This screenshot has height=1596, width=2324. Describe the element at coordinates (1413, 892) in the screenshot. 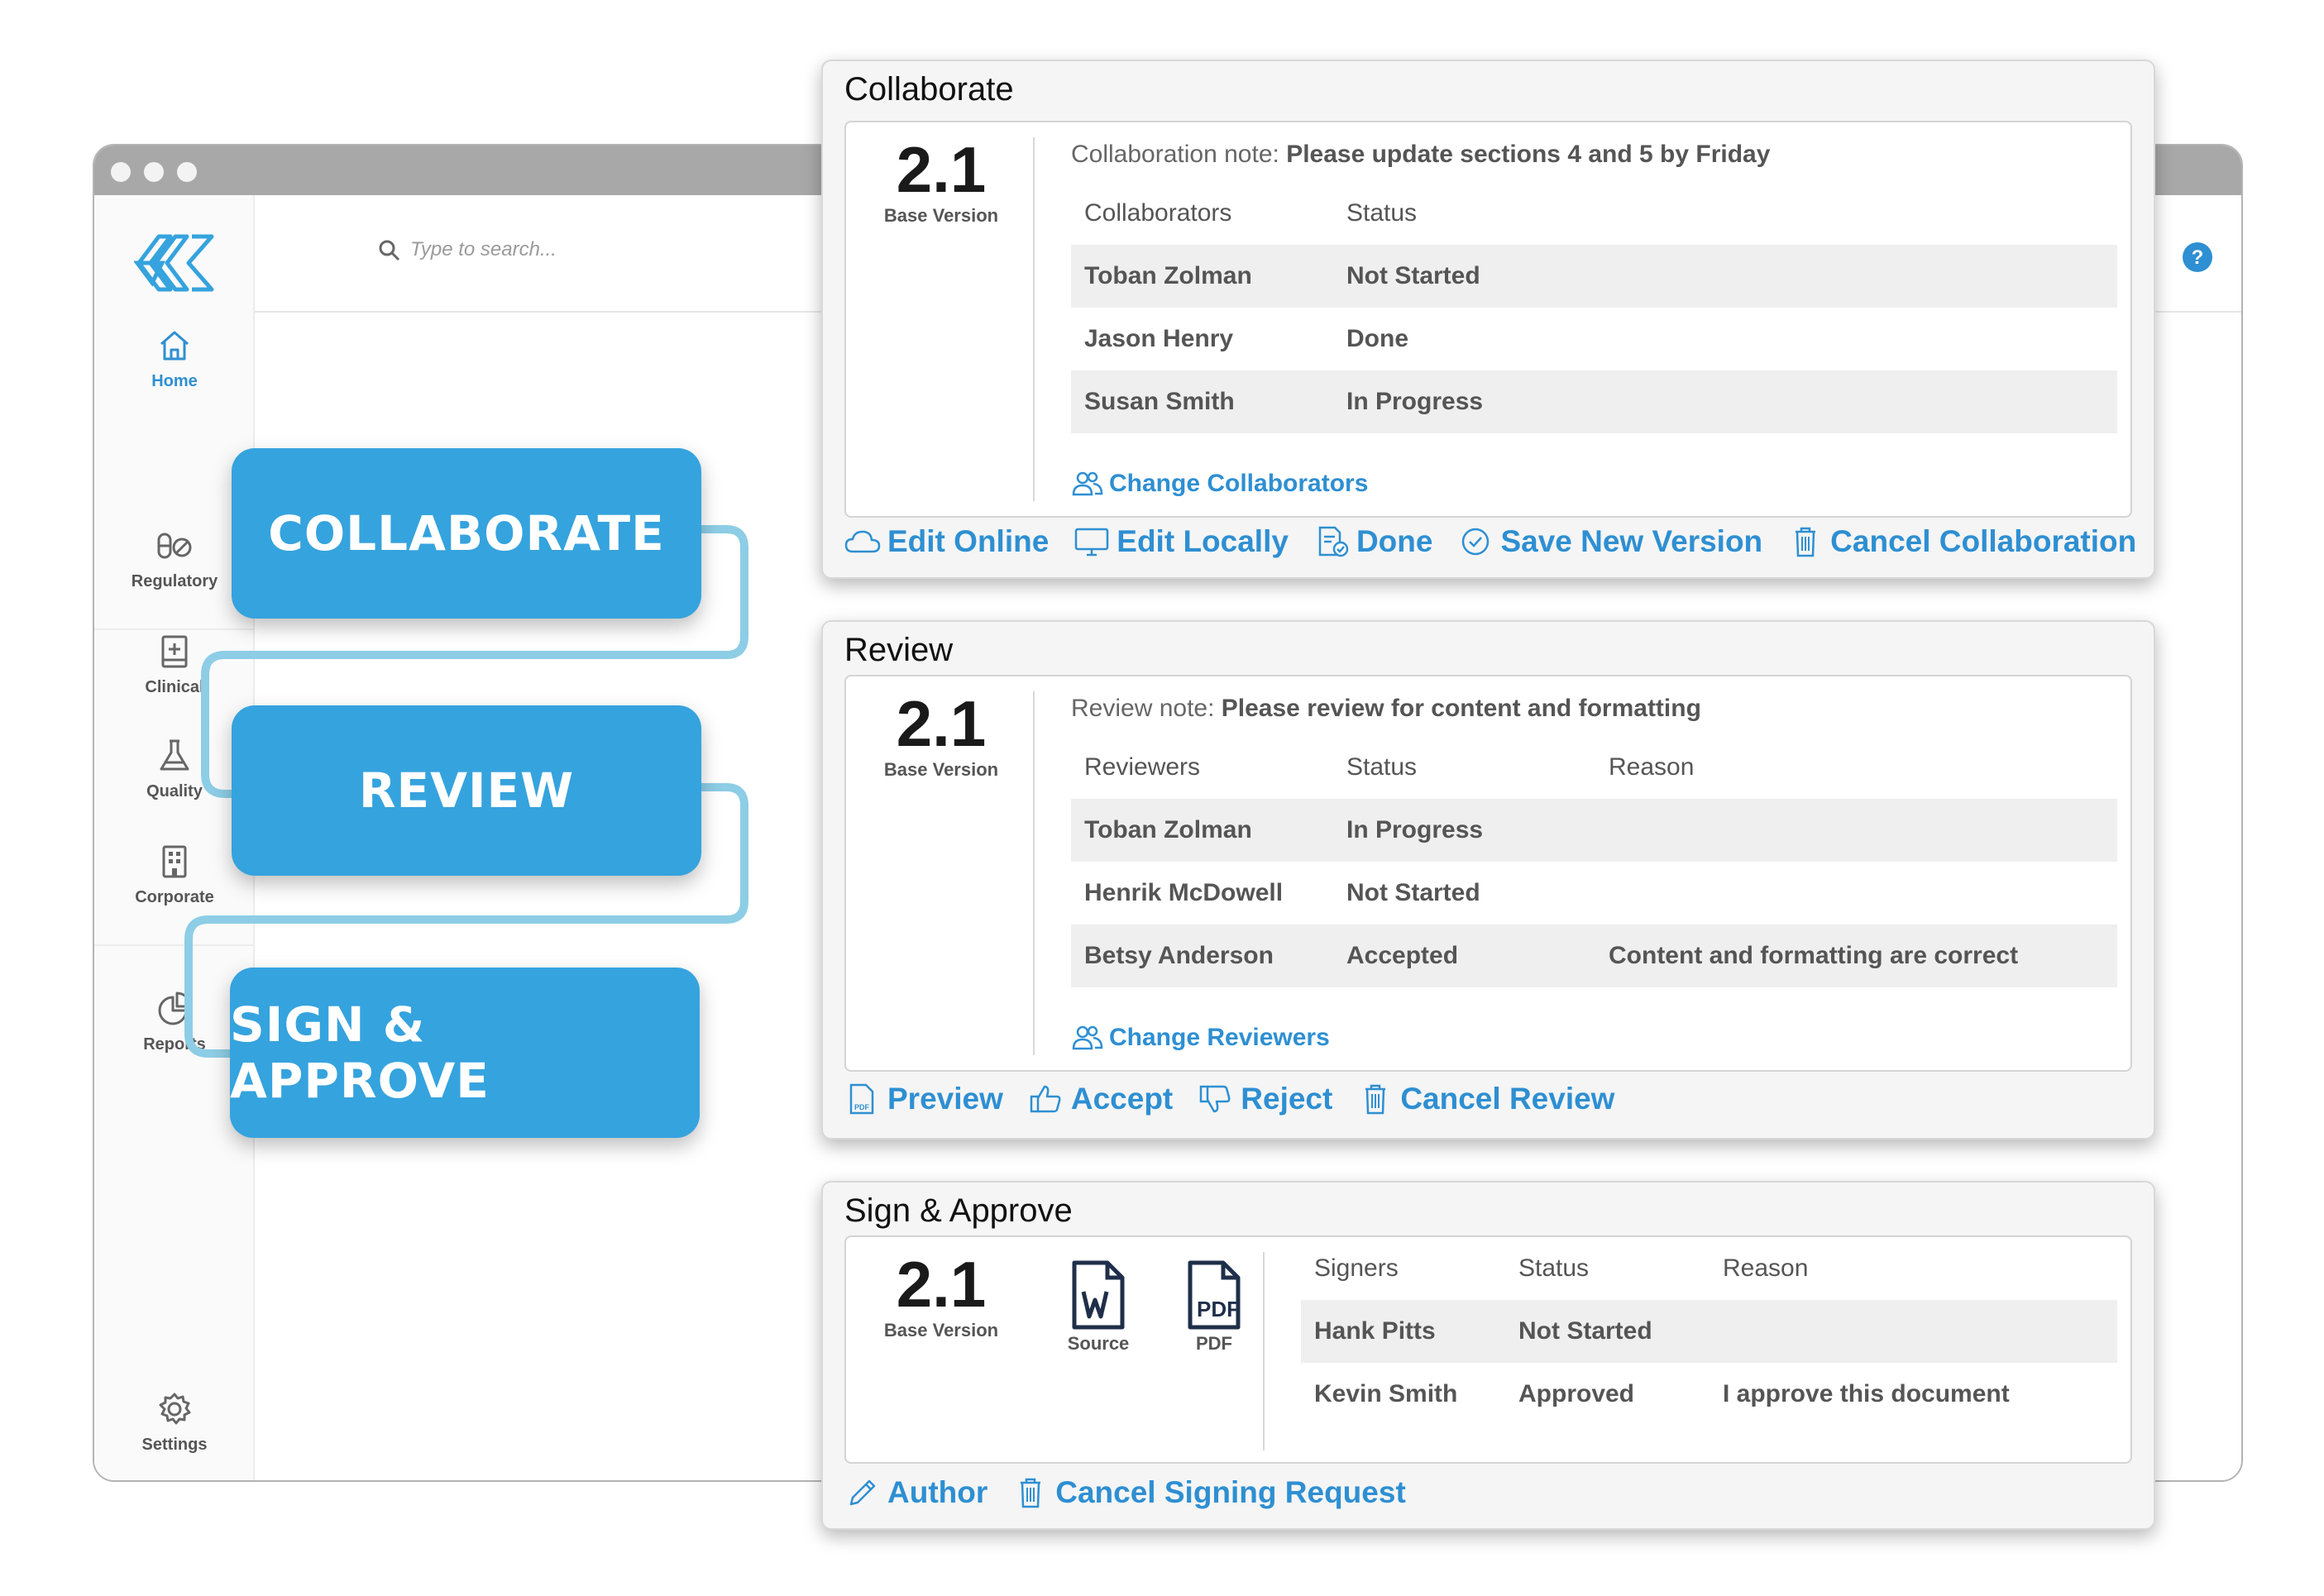

I see `reviewer-status: Not Started` at that location.